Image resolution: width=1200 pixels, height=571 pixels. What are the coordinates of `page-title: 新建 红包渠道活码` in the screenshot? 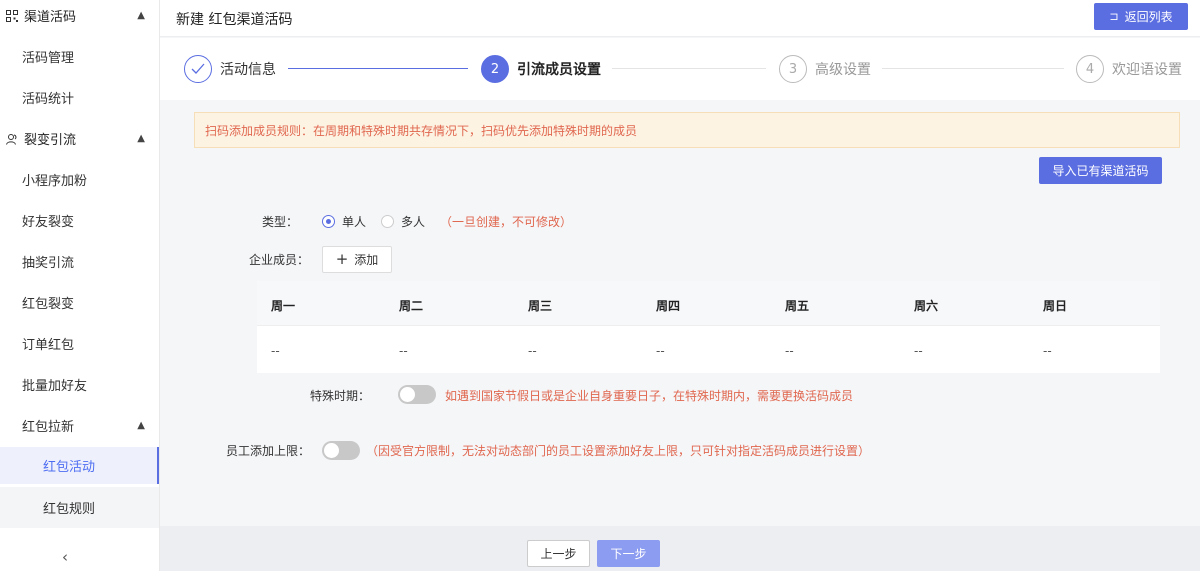 It's located at (234, 20).